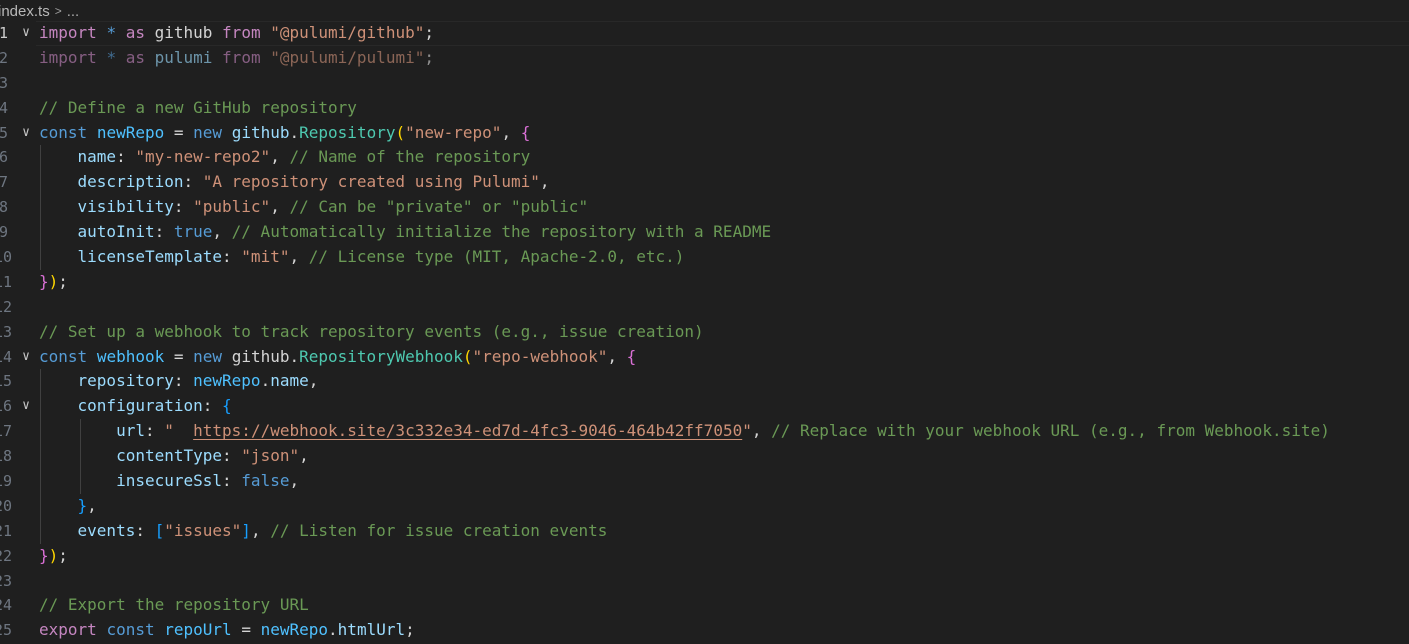  I want to click on code-token: ", so click(179, 431).